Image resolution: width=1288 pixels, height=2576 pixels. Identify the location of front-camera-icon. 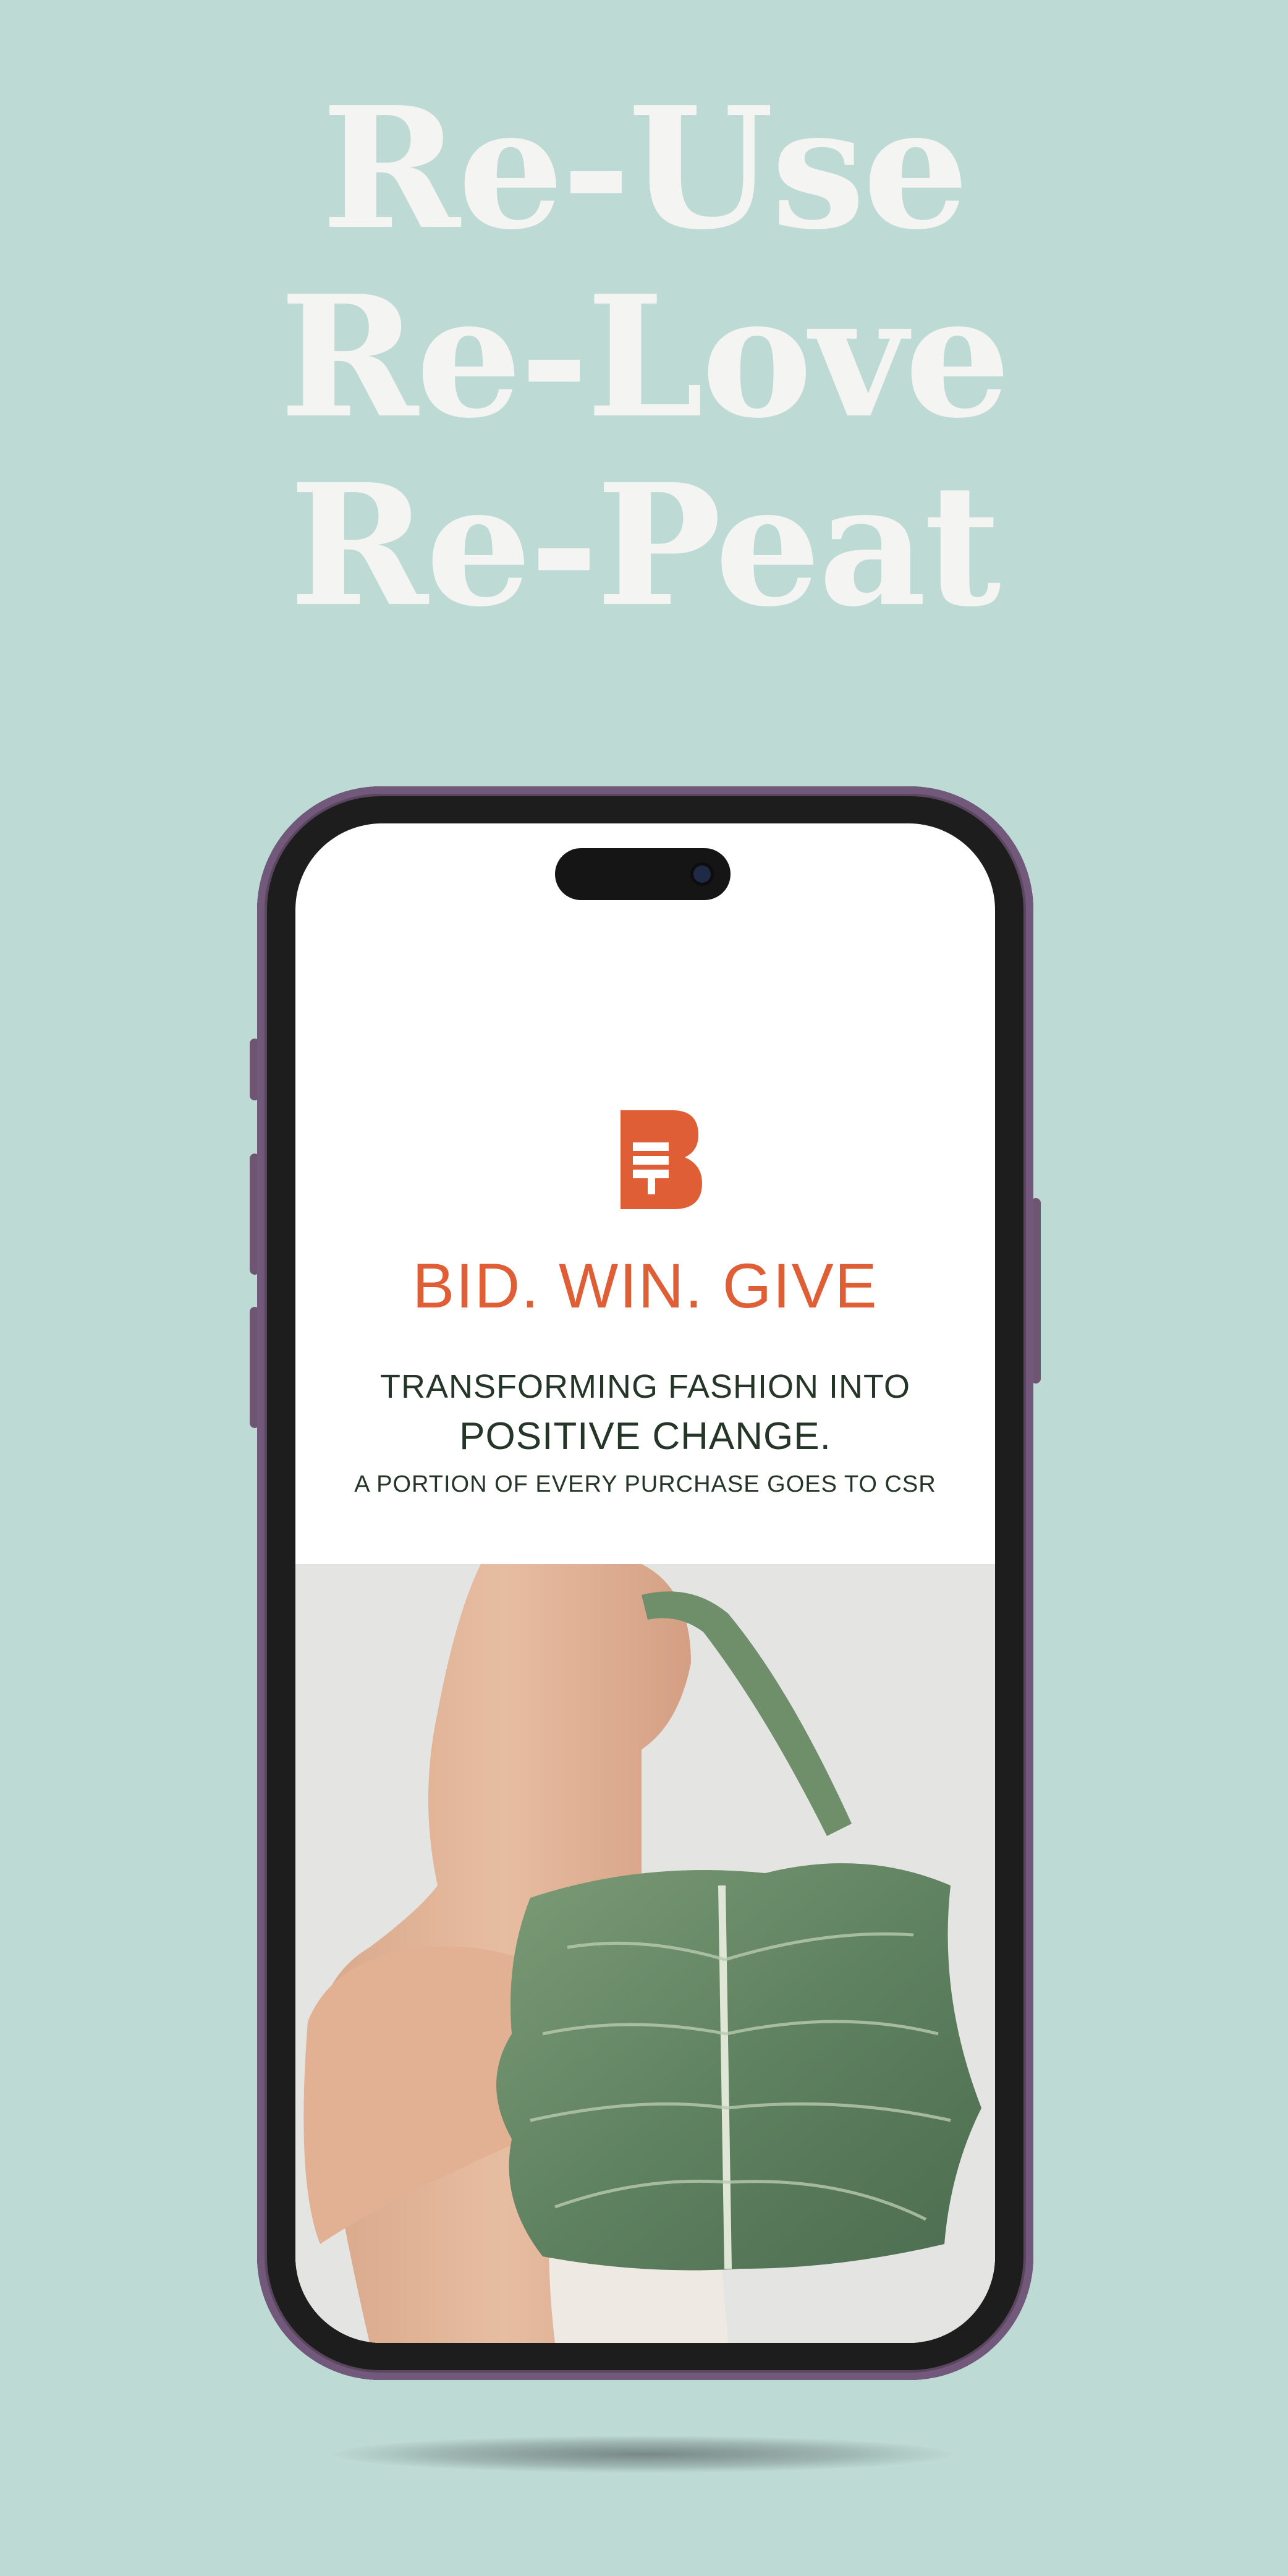
(702, 874).